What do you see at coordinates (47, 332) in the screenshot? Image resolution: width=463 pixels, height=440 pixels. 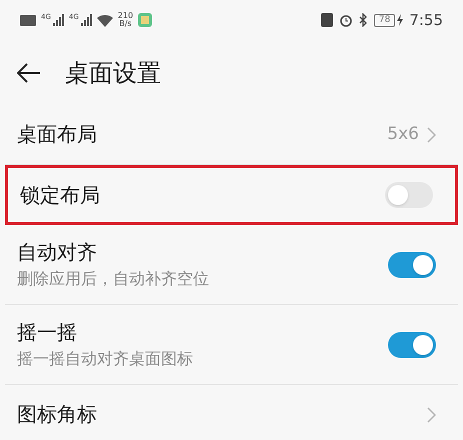 I see `row-title: 摇一摇` at bounding box center [47, 332].